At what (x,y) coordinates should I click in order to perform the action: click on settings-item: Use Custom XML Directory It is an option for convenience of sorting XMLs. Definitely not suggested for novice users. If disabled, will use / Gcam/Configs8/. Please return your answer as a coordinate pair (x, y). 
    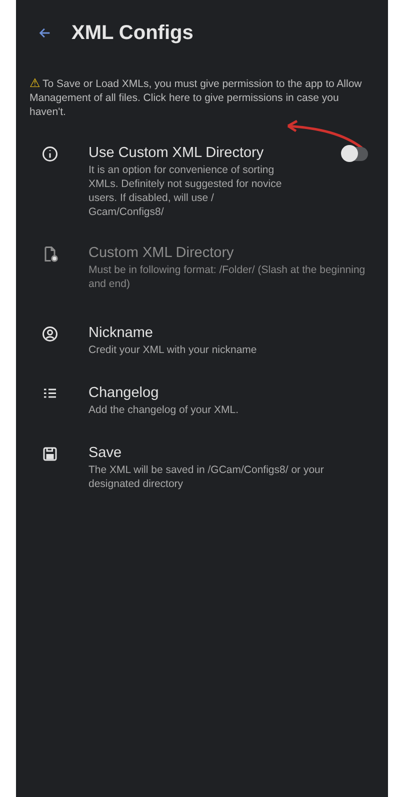
    Looking at the image, I should click on (202, 182).